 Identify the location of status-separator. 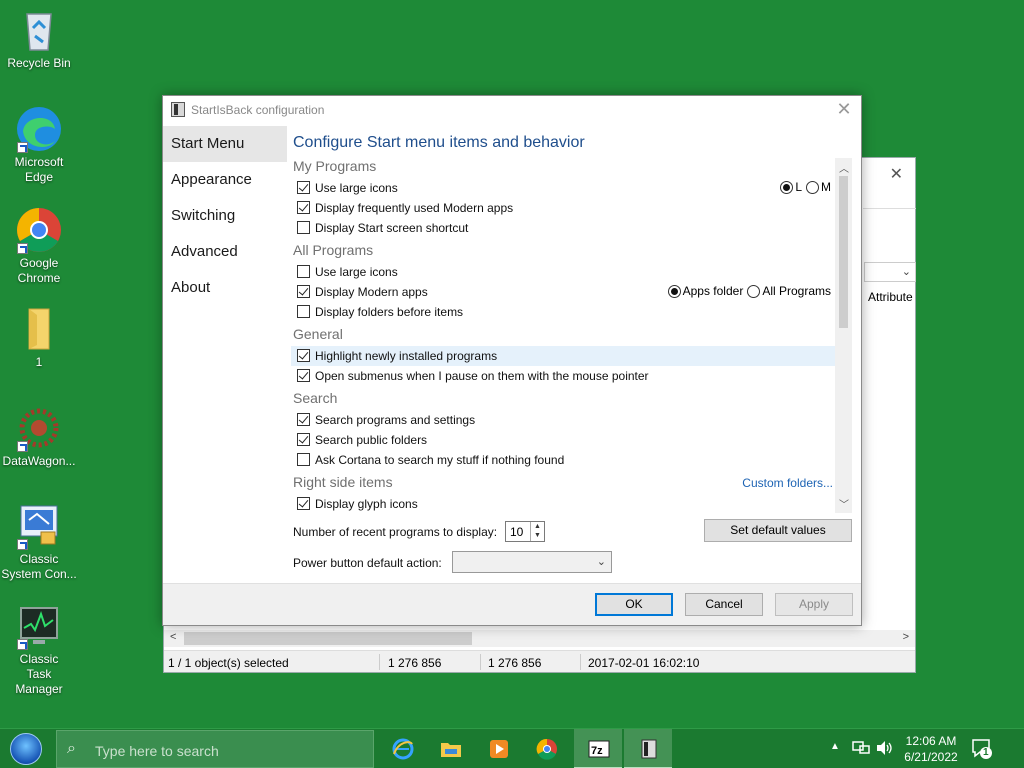
(379, 662).